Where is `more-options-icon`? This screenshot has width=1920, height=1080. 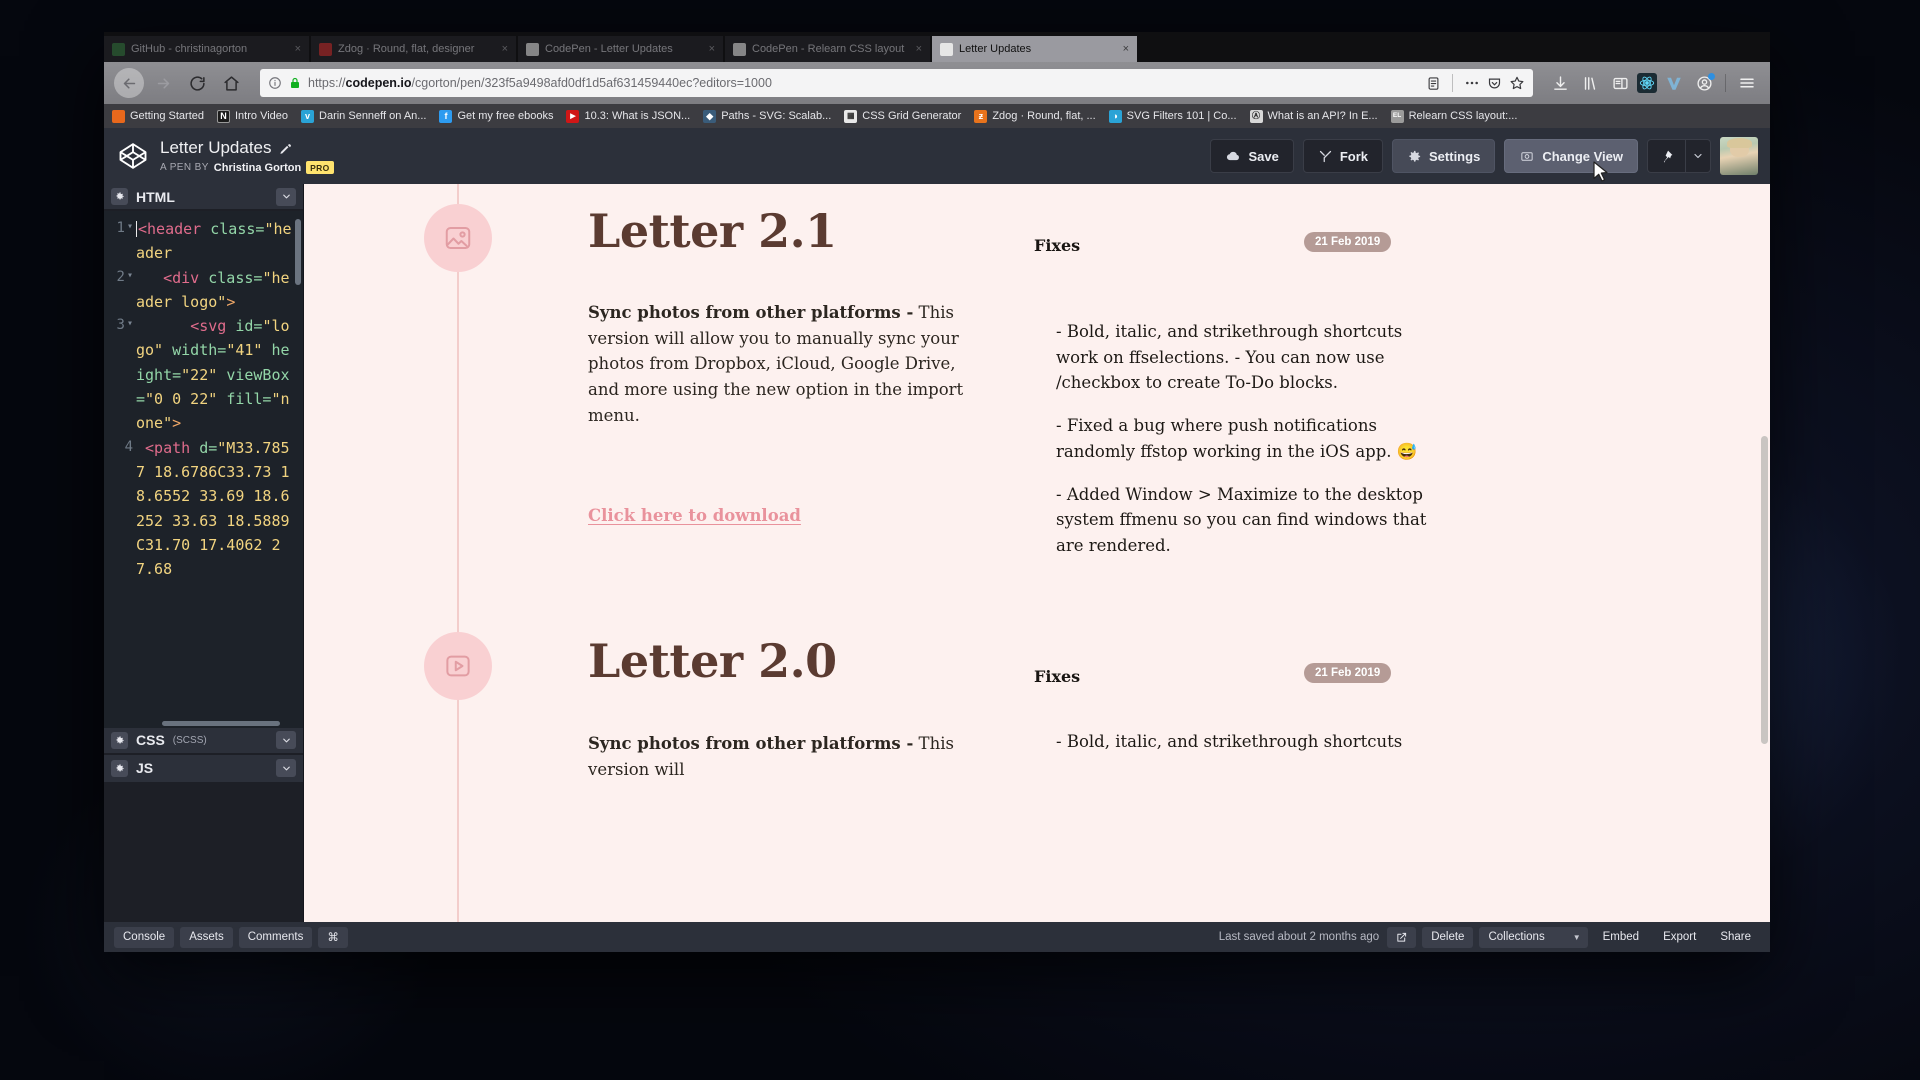 more-options-icon is located at coordinates (1472, 83).